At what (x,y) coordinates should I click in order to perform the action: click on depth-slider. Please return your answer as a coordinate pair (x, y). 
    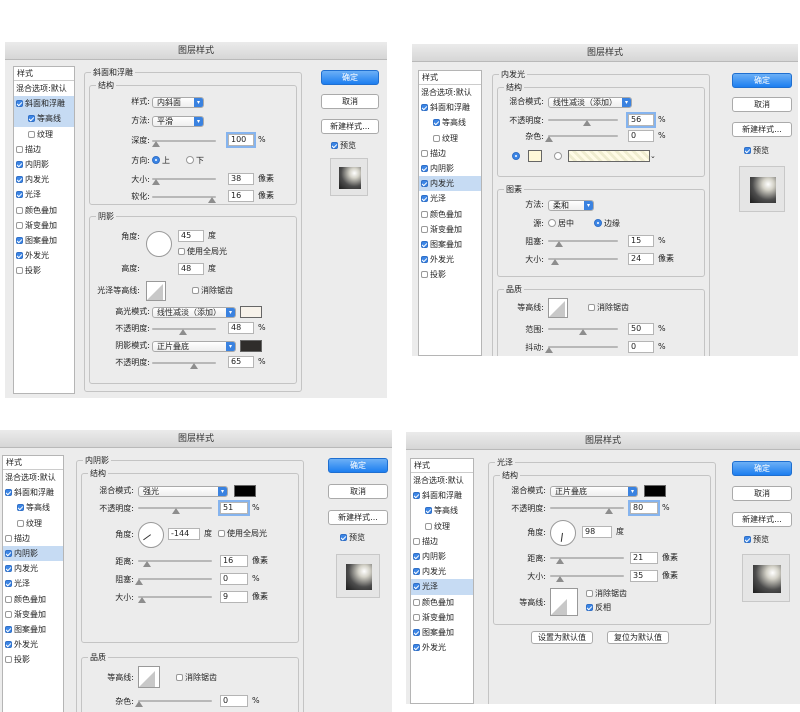
    Looking at the image, I should click on (183, 143).